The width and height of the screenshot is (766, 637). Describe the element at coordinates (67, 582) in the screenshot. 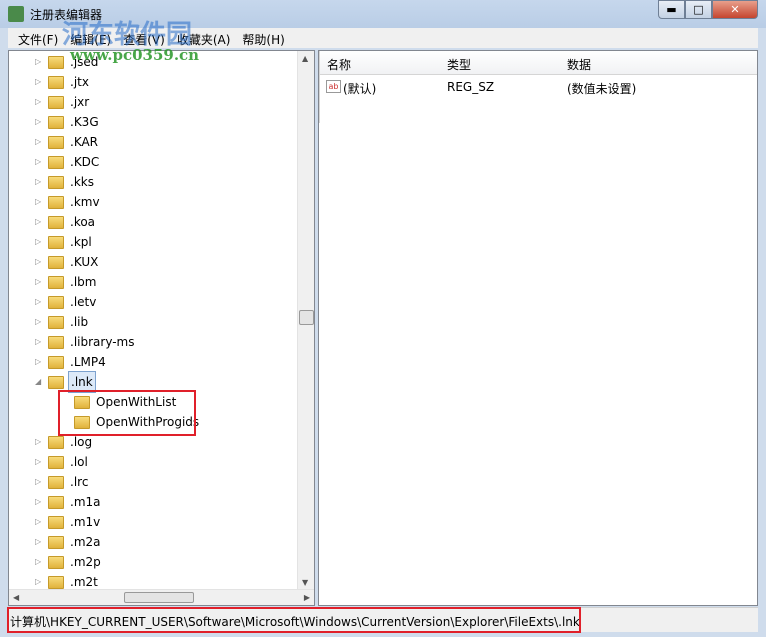

I see `tree-item: ▷ .m2t` at that location.